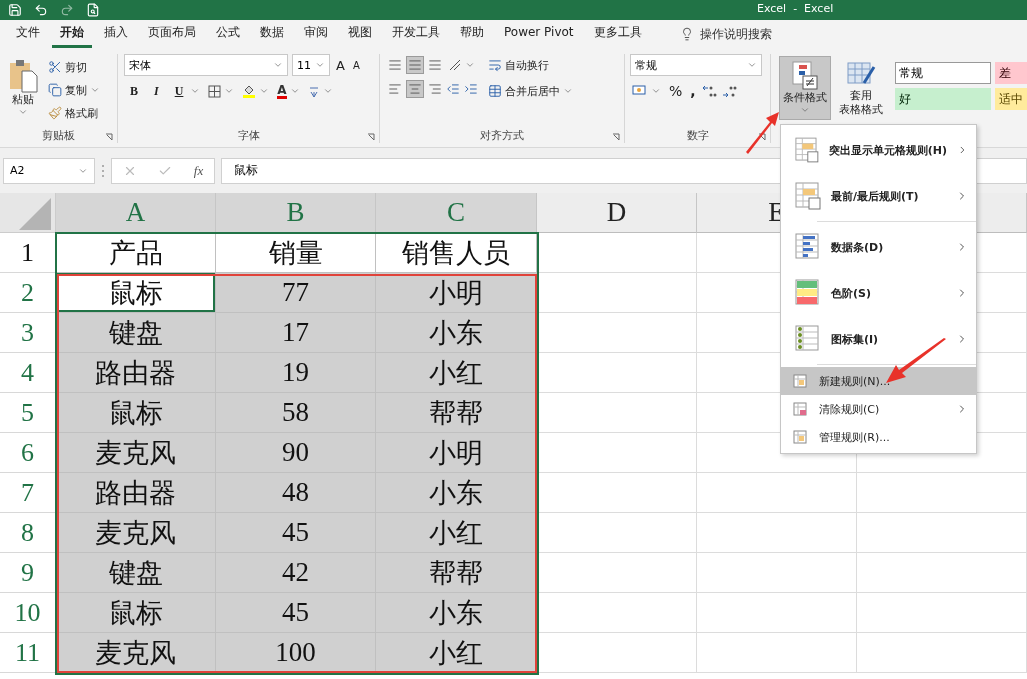  I want to click on number-format-field: 常规, so click(696, 65).